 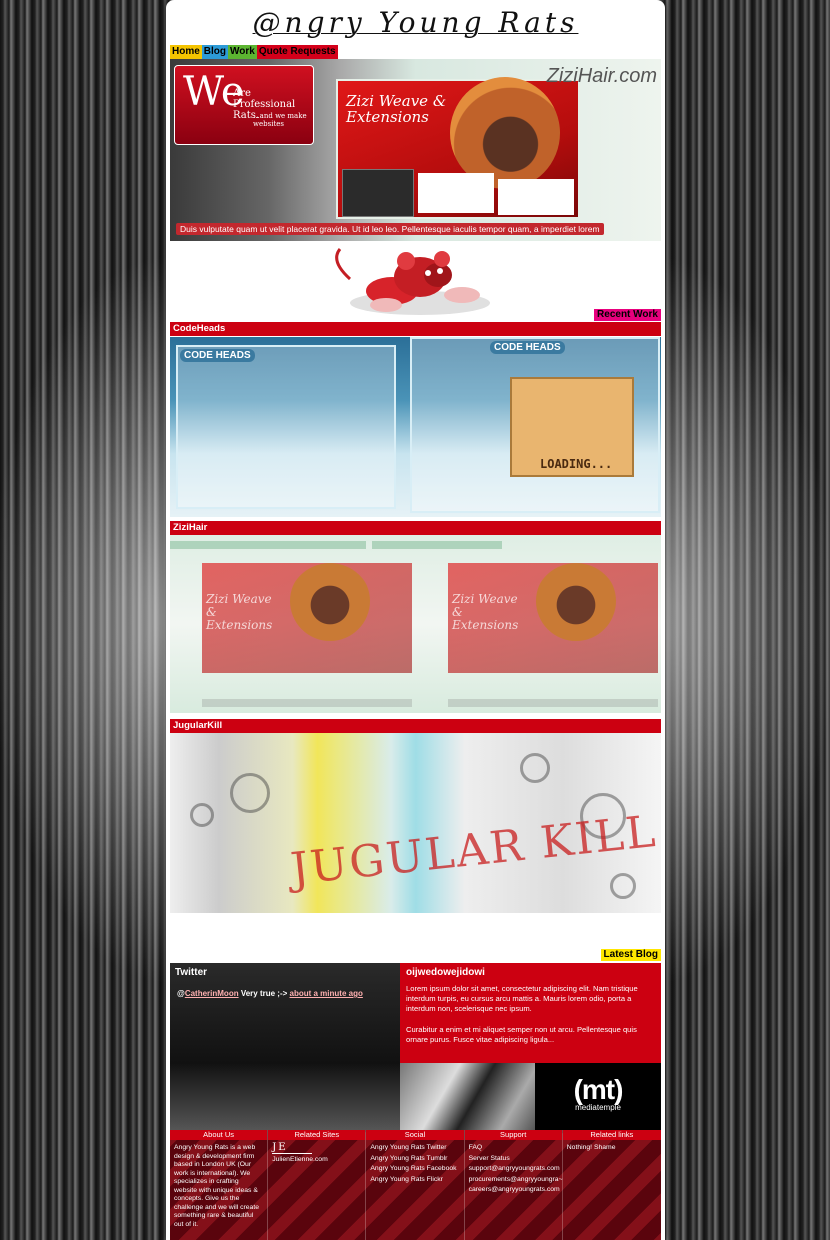 I want to click on zizihair-portrait-right, so click(x=576, y=601).